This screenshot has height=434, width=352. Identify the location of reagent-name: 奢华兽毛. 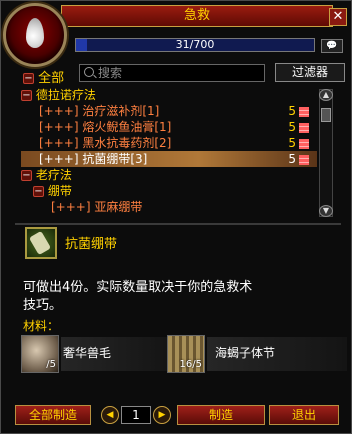
(87, 353).